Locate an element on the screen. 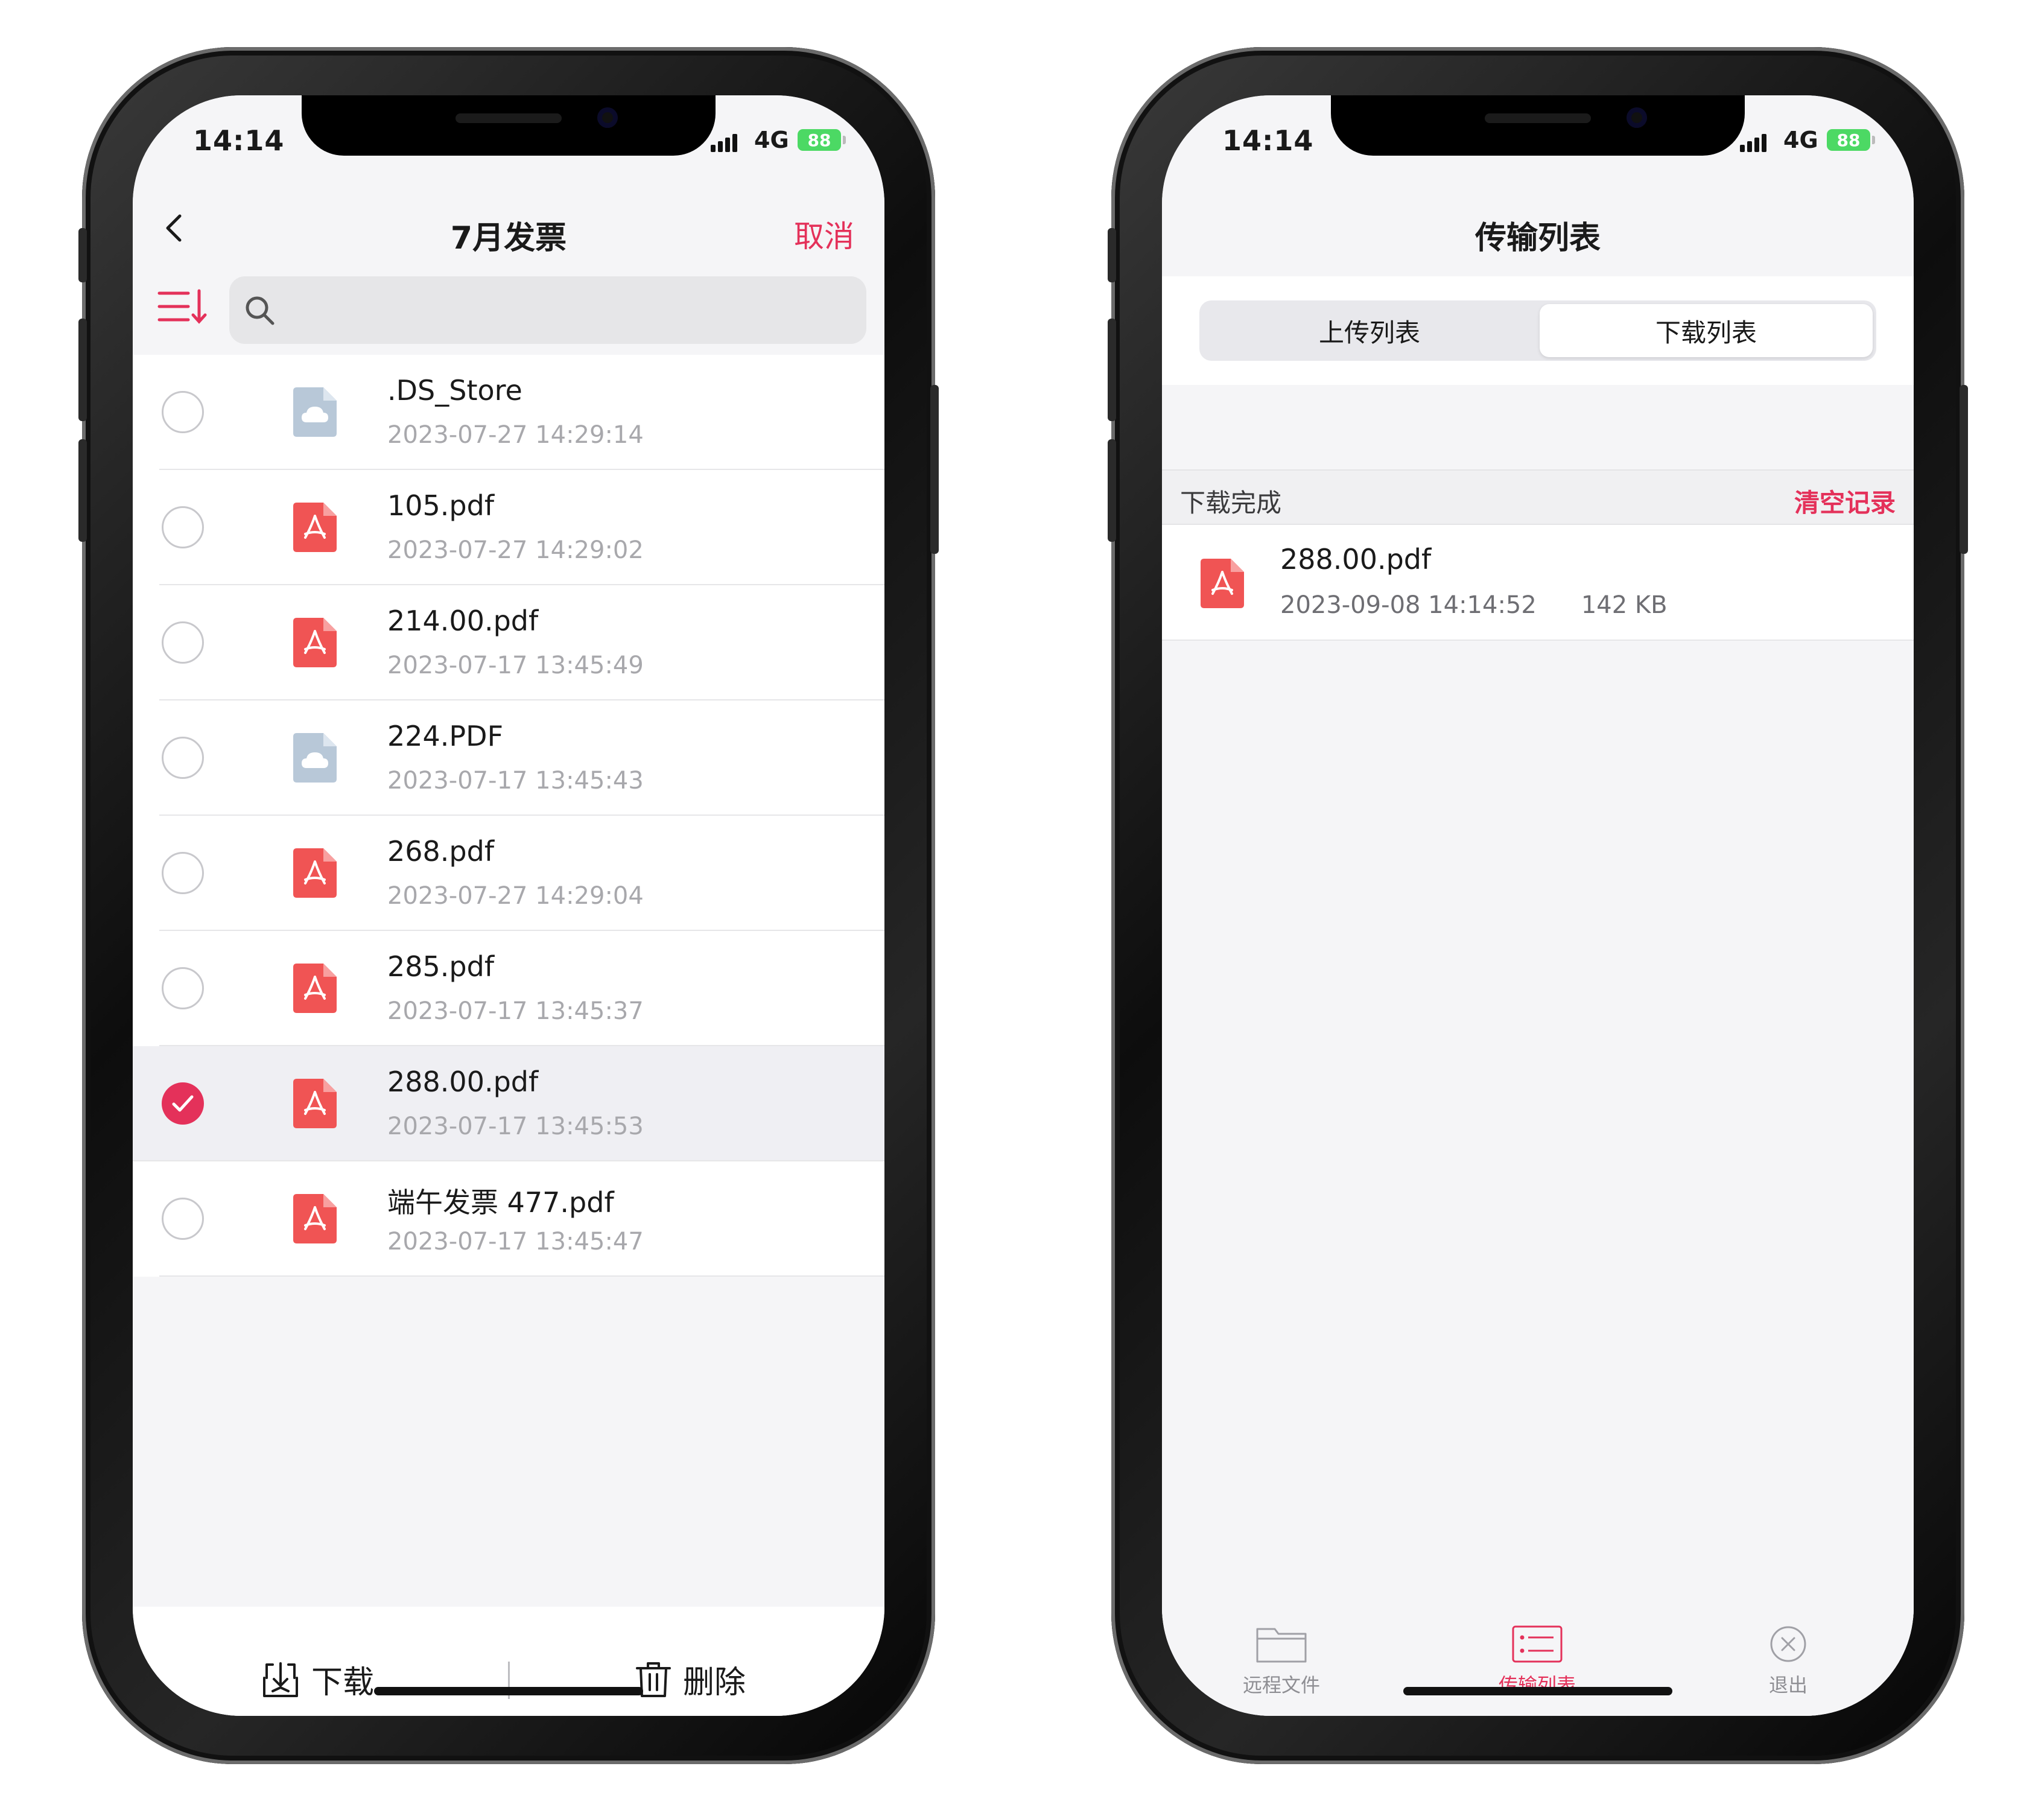 The image size is (2044, 1810). search-row is located at coordinates (508, 308).